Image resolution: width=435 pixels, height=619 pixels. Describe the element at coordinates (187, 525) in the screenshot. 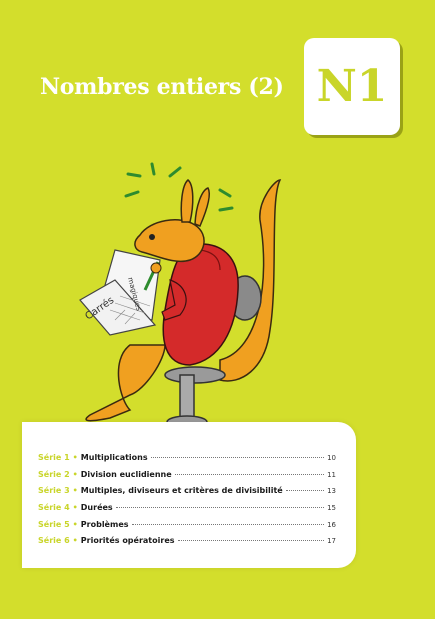

I see `toc-row: Série 5 • Problèmes 16` at that location.